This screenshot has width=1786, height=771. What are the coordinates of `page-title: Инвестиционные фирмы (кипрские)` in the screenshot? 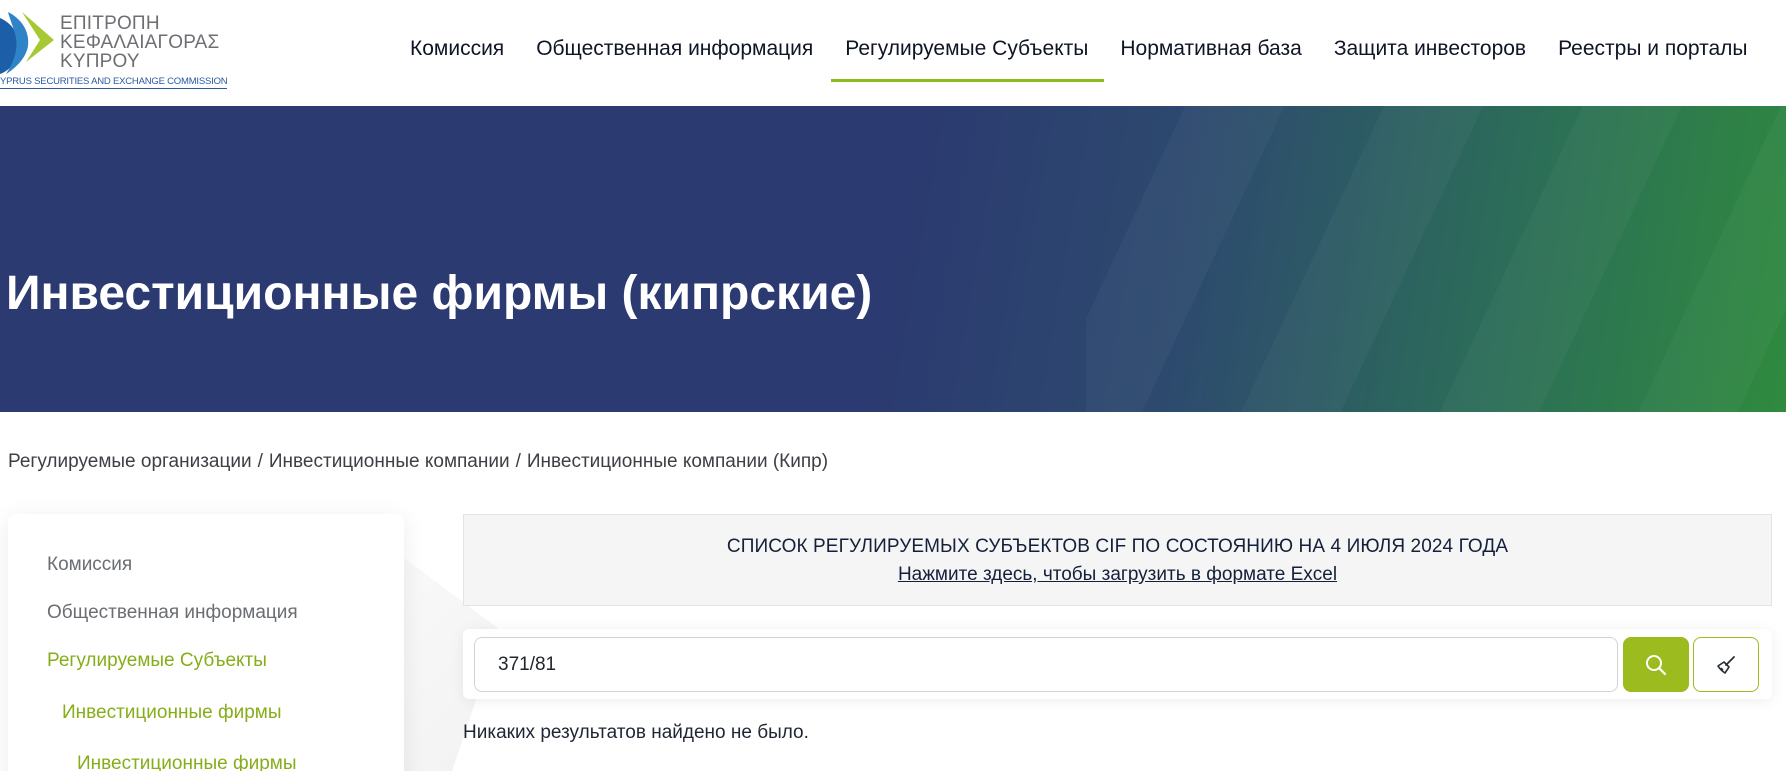 It's located at (439, 293).